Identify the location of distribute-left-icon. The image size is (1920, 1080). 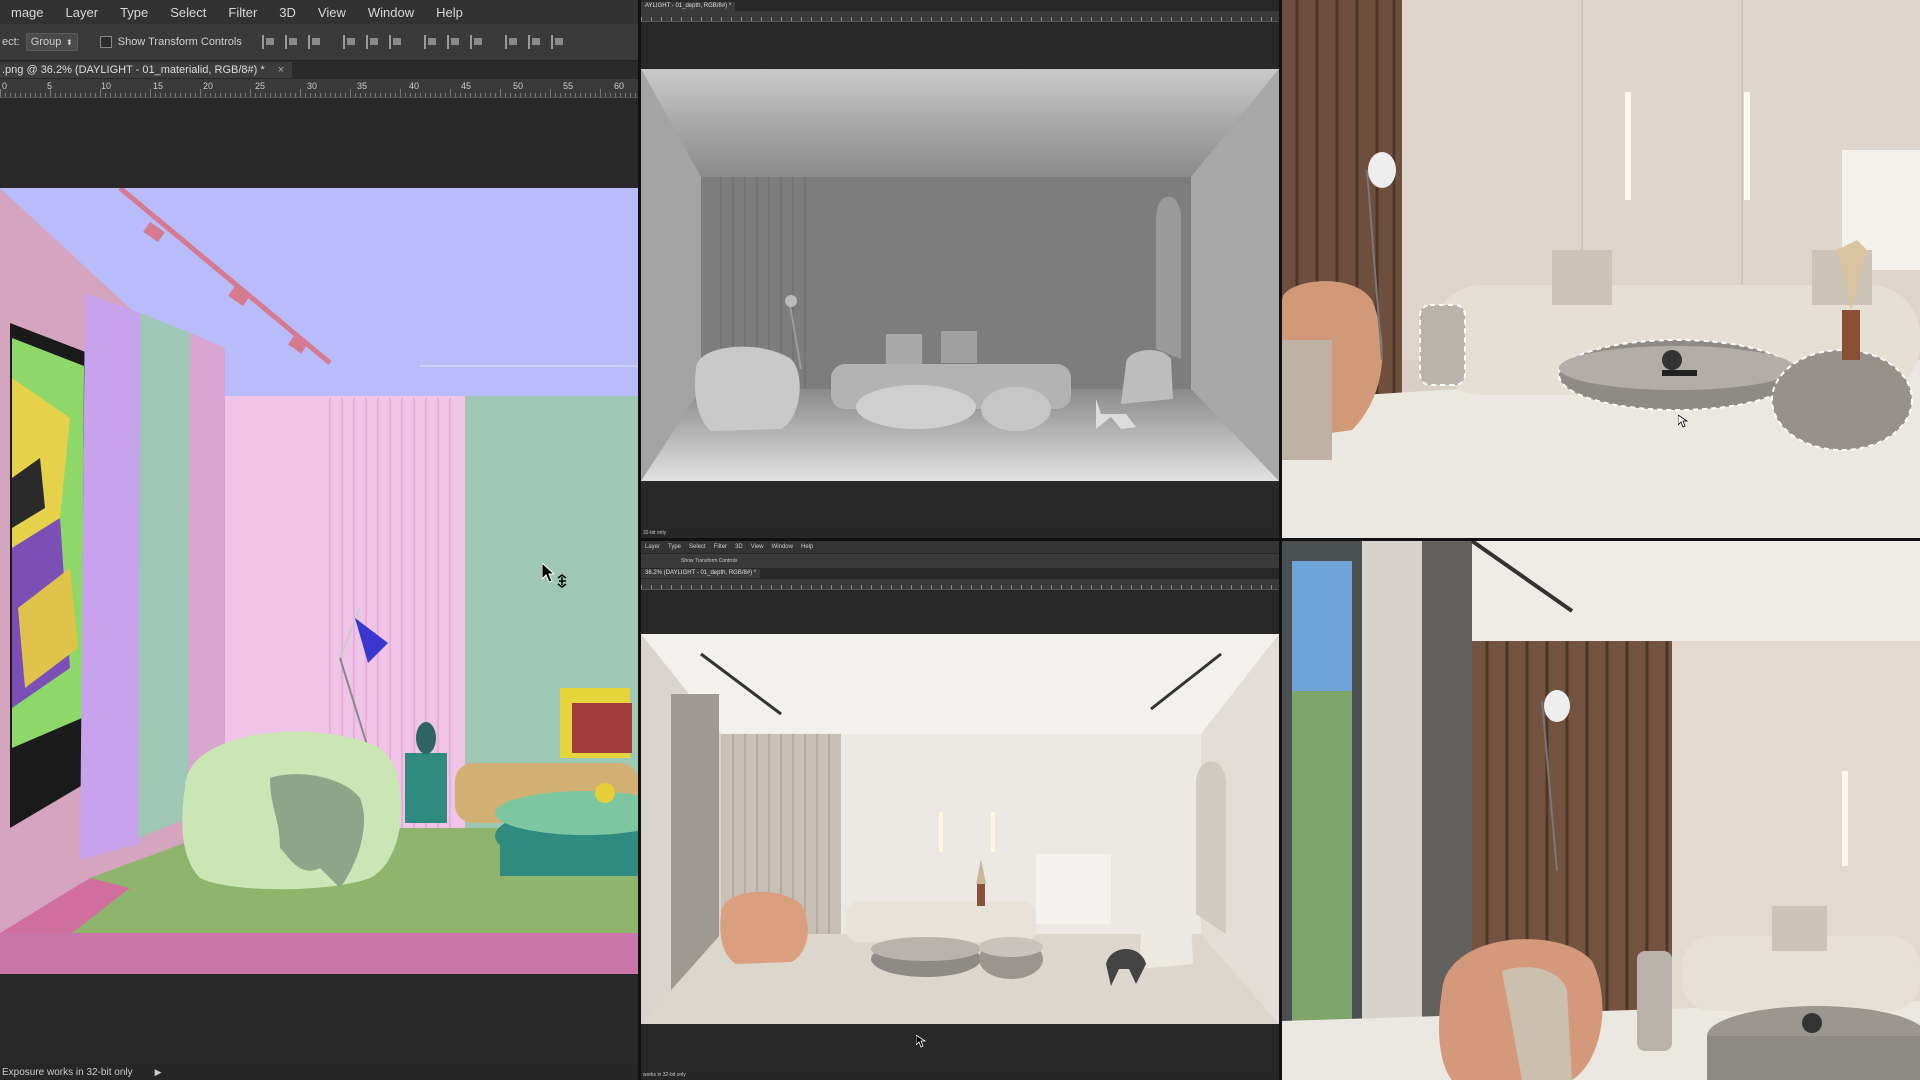
(511, 42).